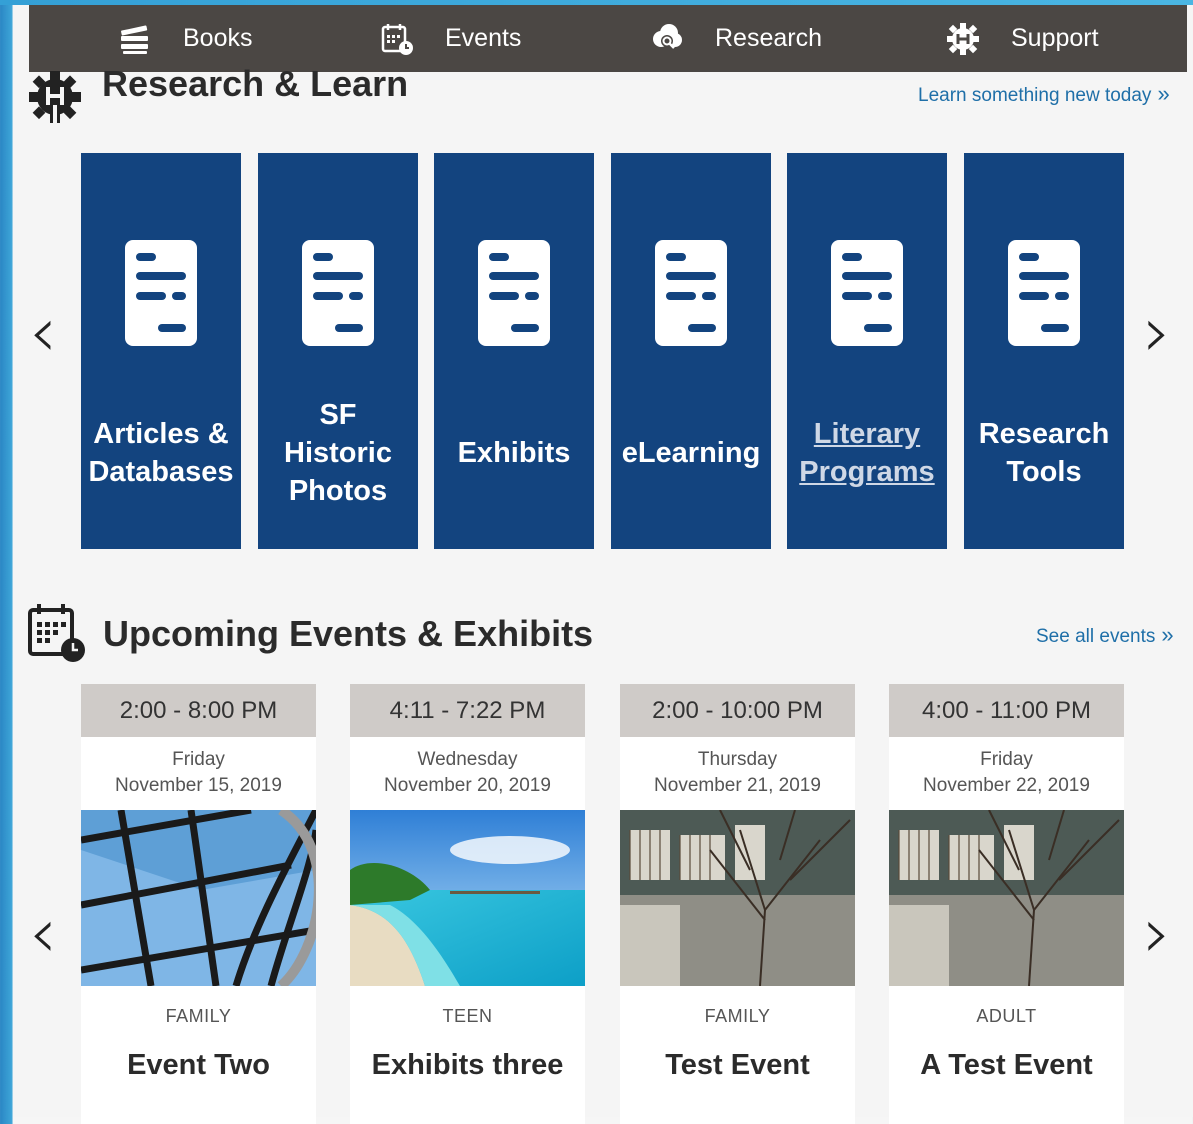  Describe the element at coordinates (1006, 785) in the screenshot. I see `event-date: November 22, 2019` at that location.